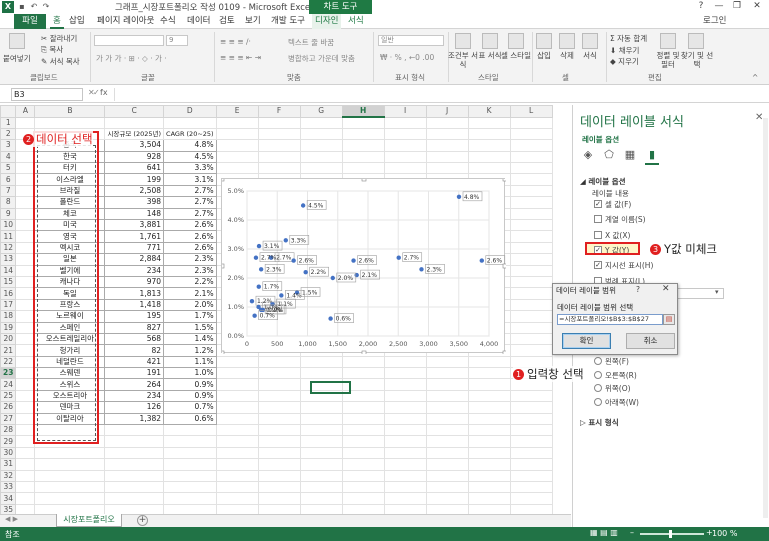 The image size is (769, 541). I want to click on fill-line-icon: ◈, so click(588, 155).